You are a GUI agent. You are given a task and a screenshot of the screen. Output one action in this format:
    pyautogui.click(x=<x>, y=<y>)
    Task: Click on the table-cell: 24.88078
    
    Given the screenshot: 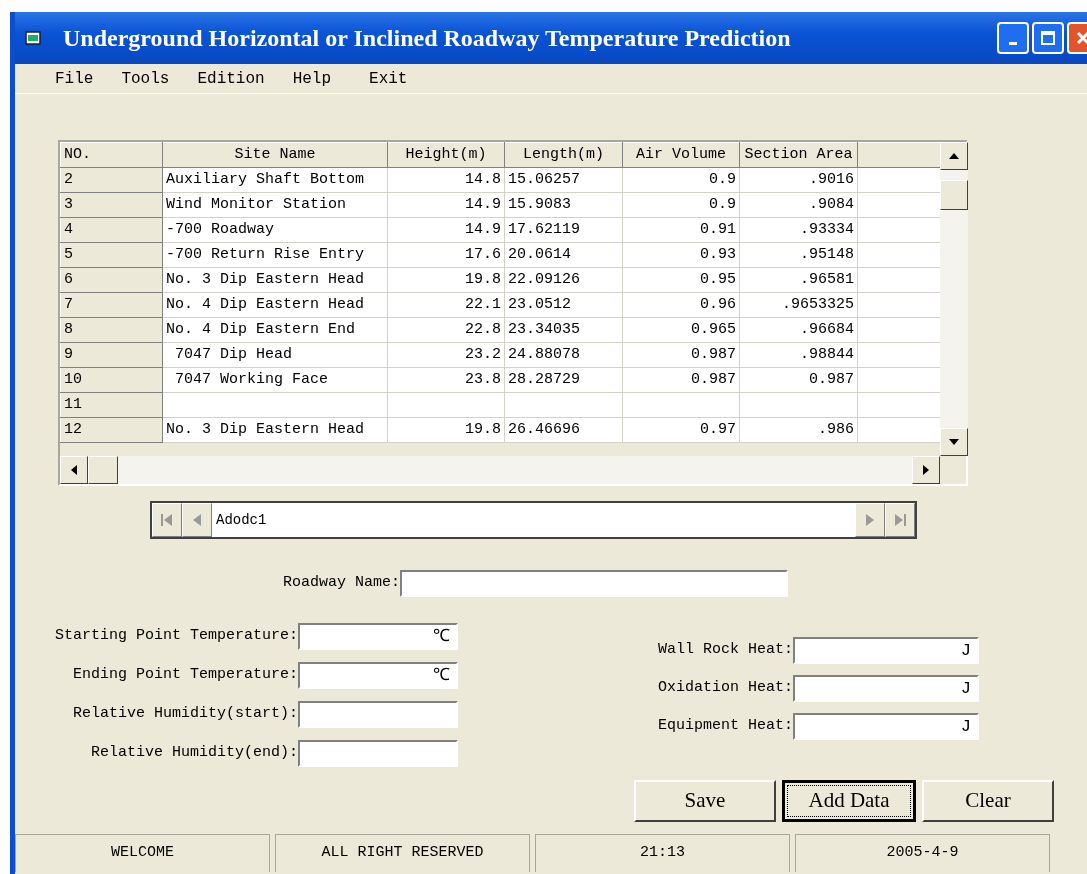 What is the action you would take?
    pyautogui.click(x=563, y=355)
    